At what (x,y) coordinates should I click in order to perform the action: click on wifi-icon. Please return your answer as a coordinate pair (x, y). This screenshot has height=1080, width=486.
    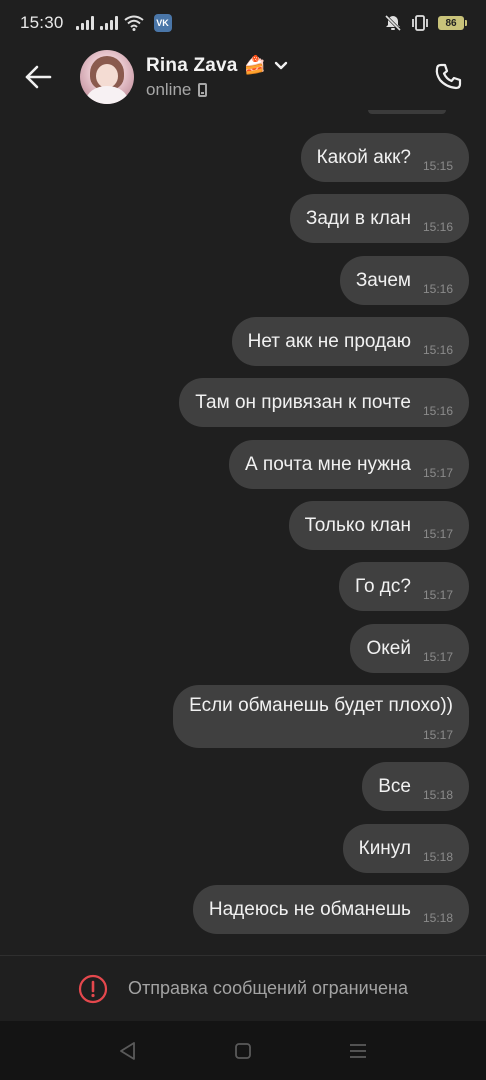
    Looking at the image, I should click on (133, 23).